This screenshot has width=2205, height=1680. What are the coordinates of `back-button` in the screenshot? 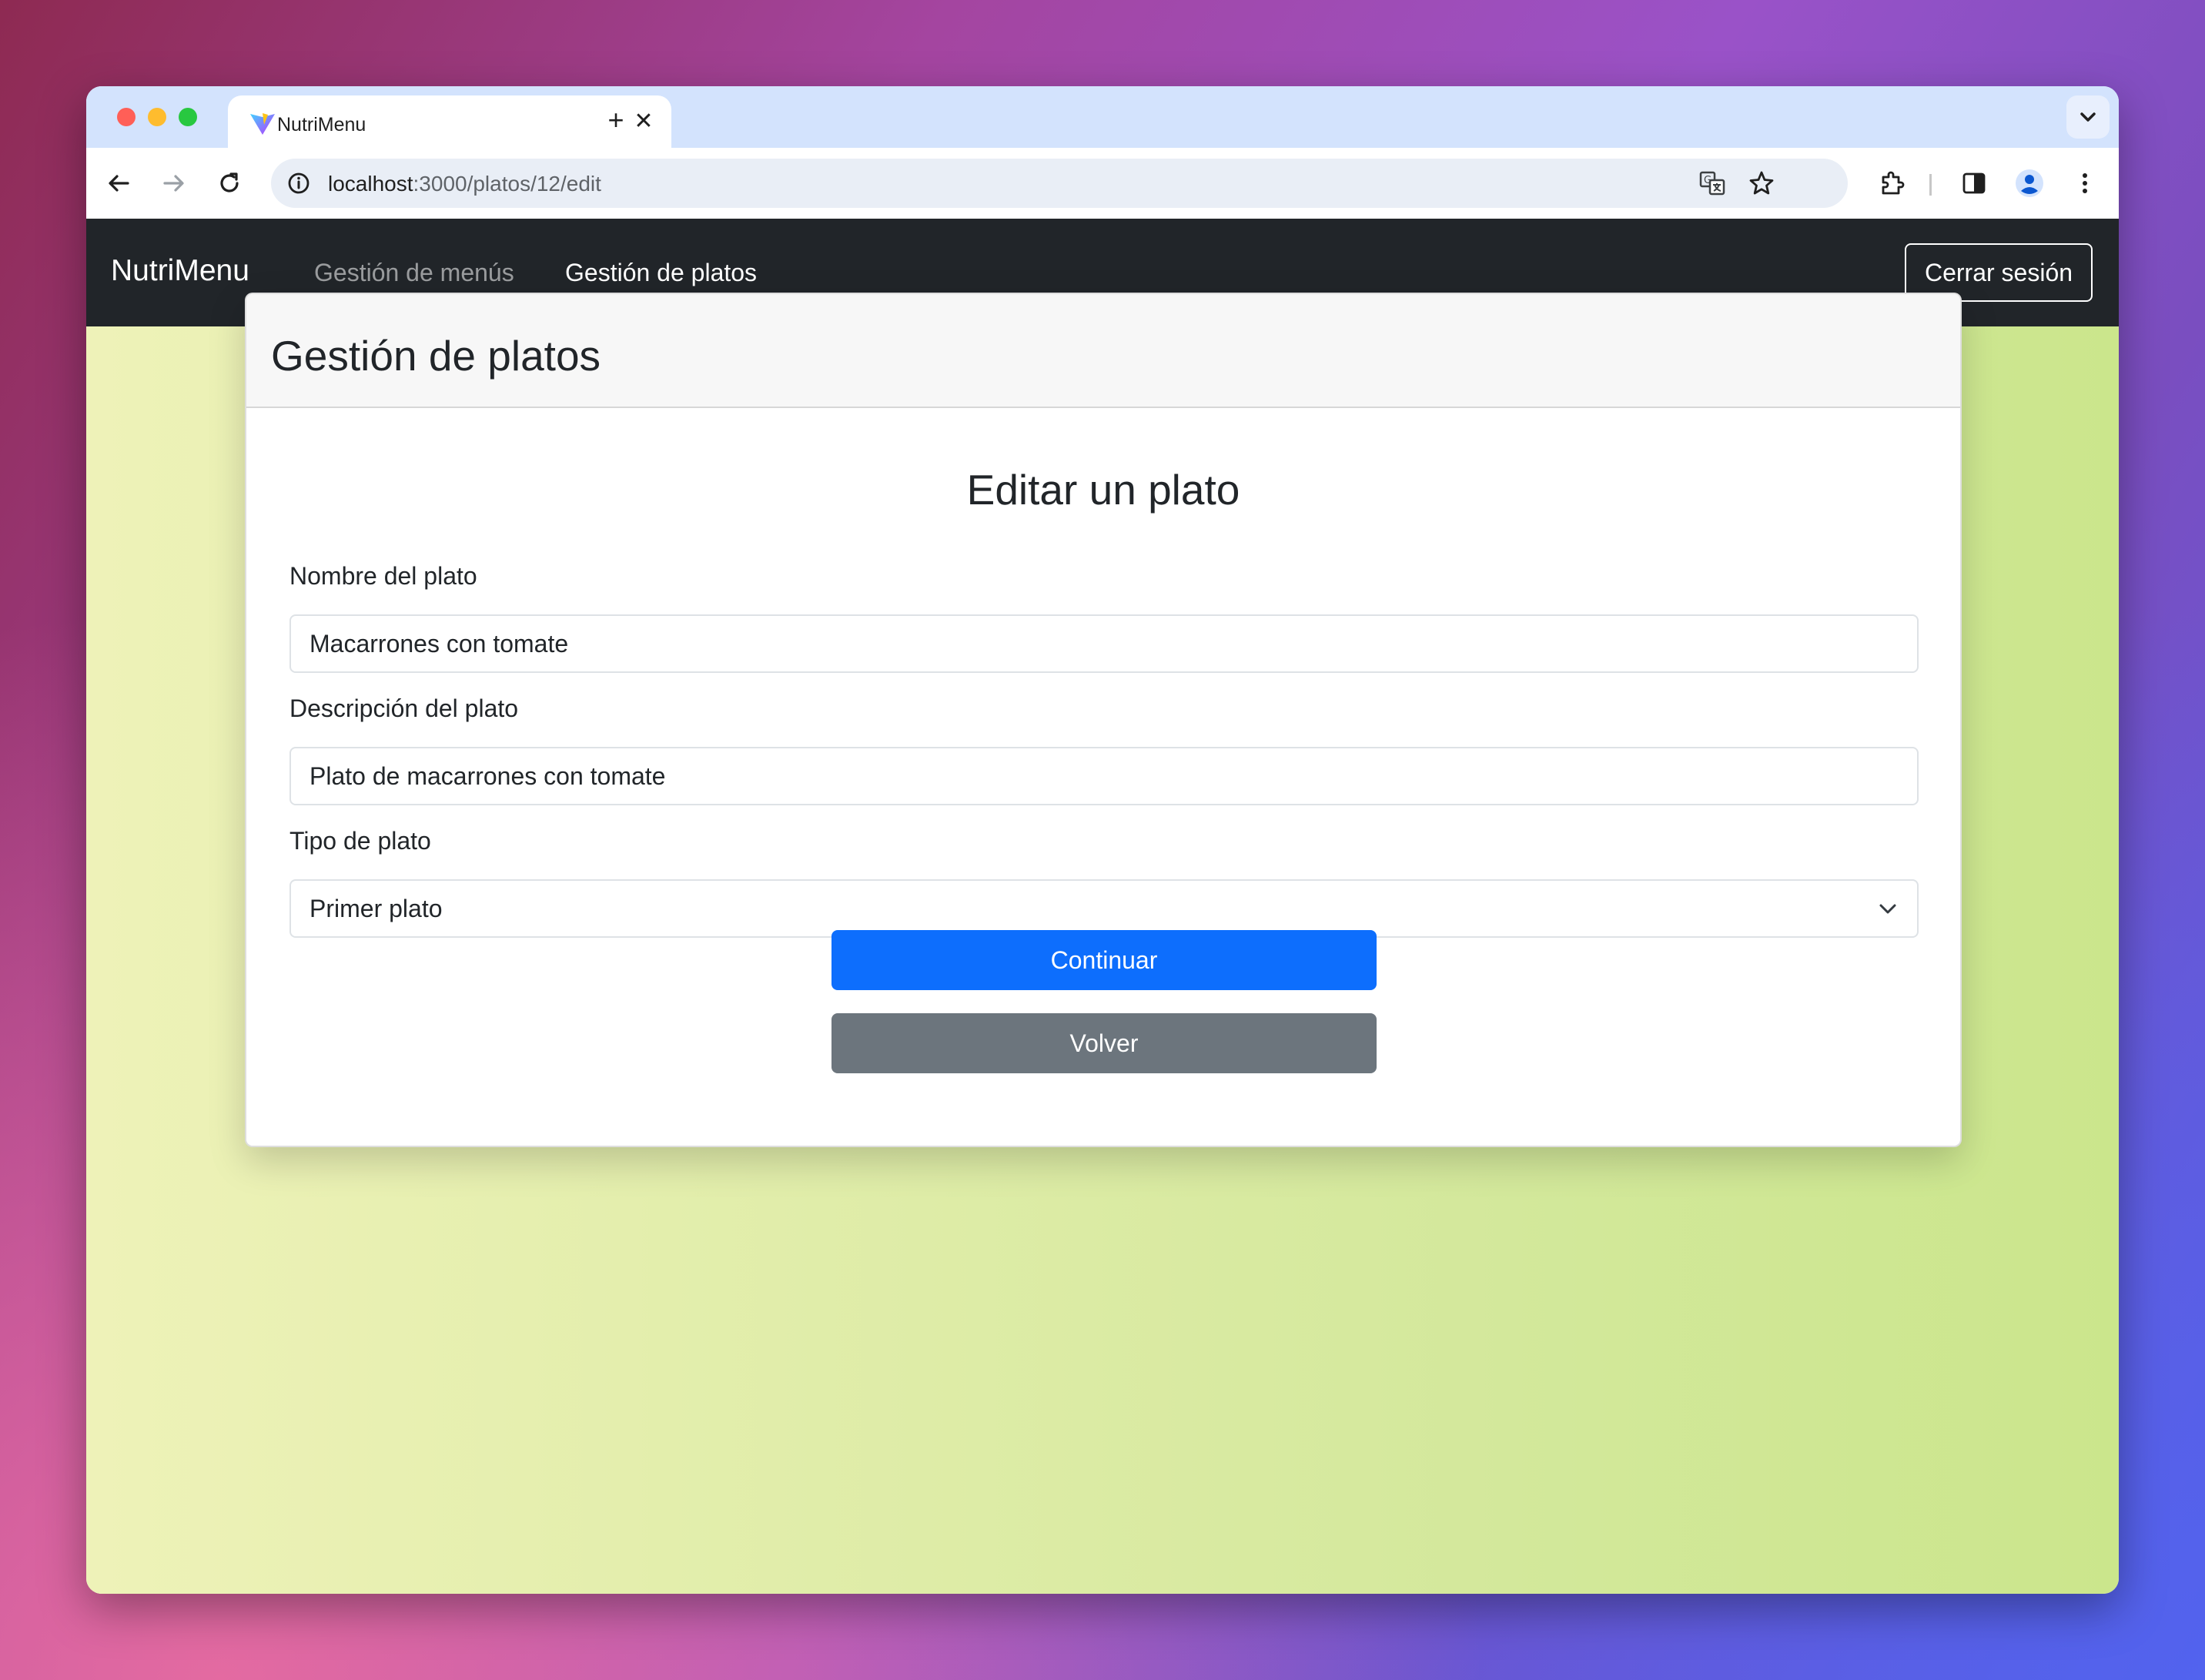 It's located at (118, 183).